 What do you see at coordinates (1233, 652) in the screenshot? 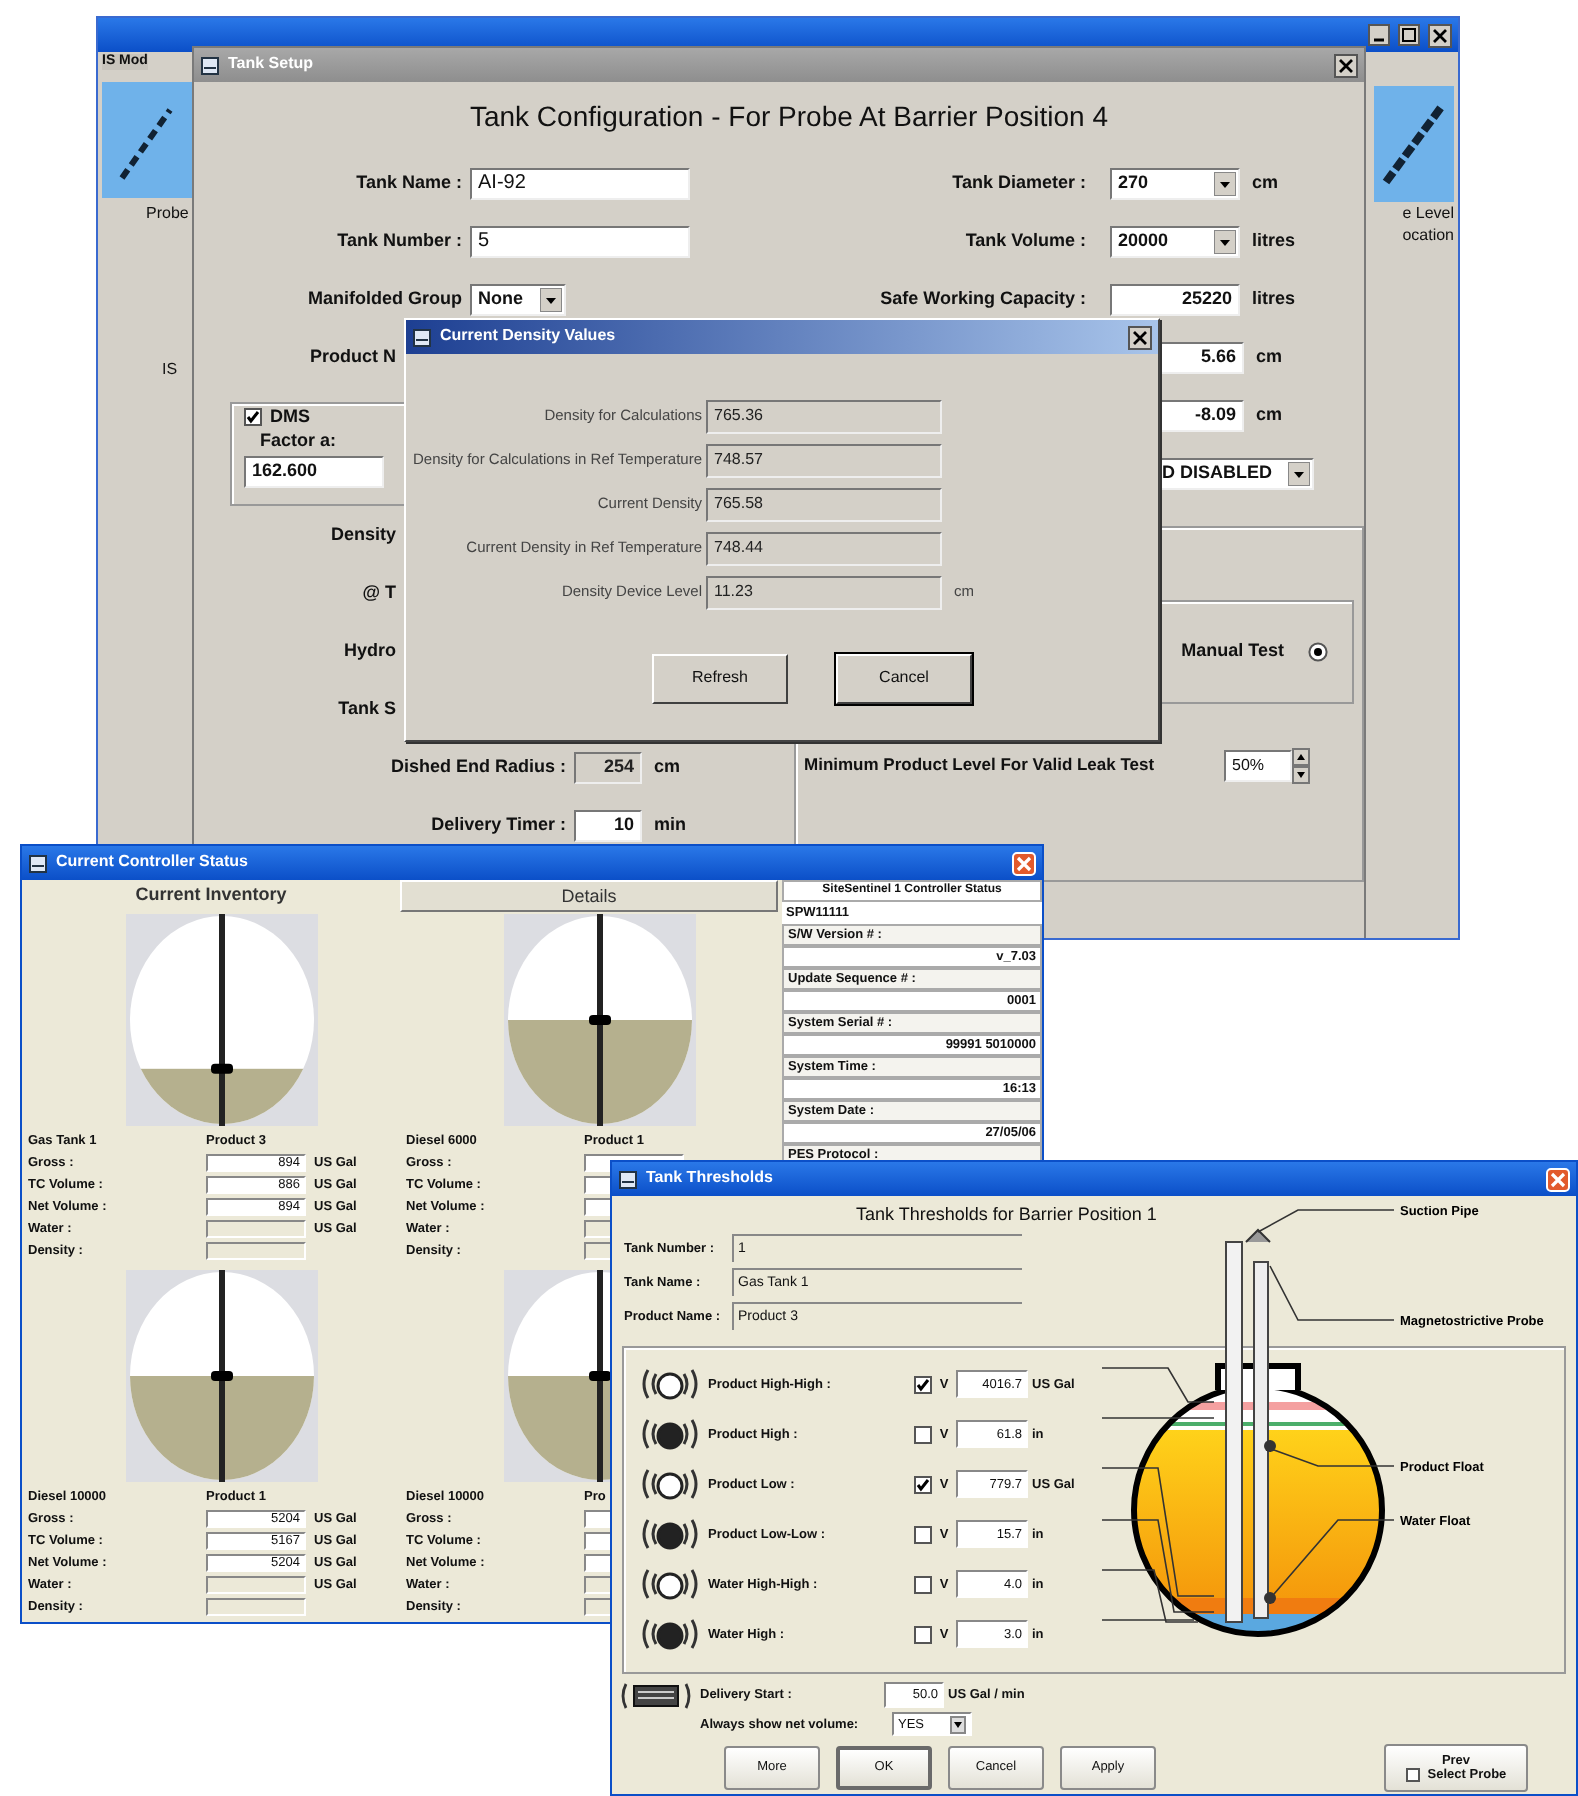
I see `radio-label: Manual Test` at bounding box center [1233, 652].